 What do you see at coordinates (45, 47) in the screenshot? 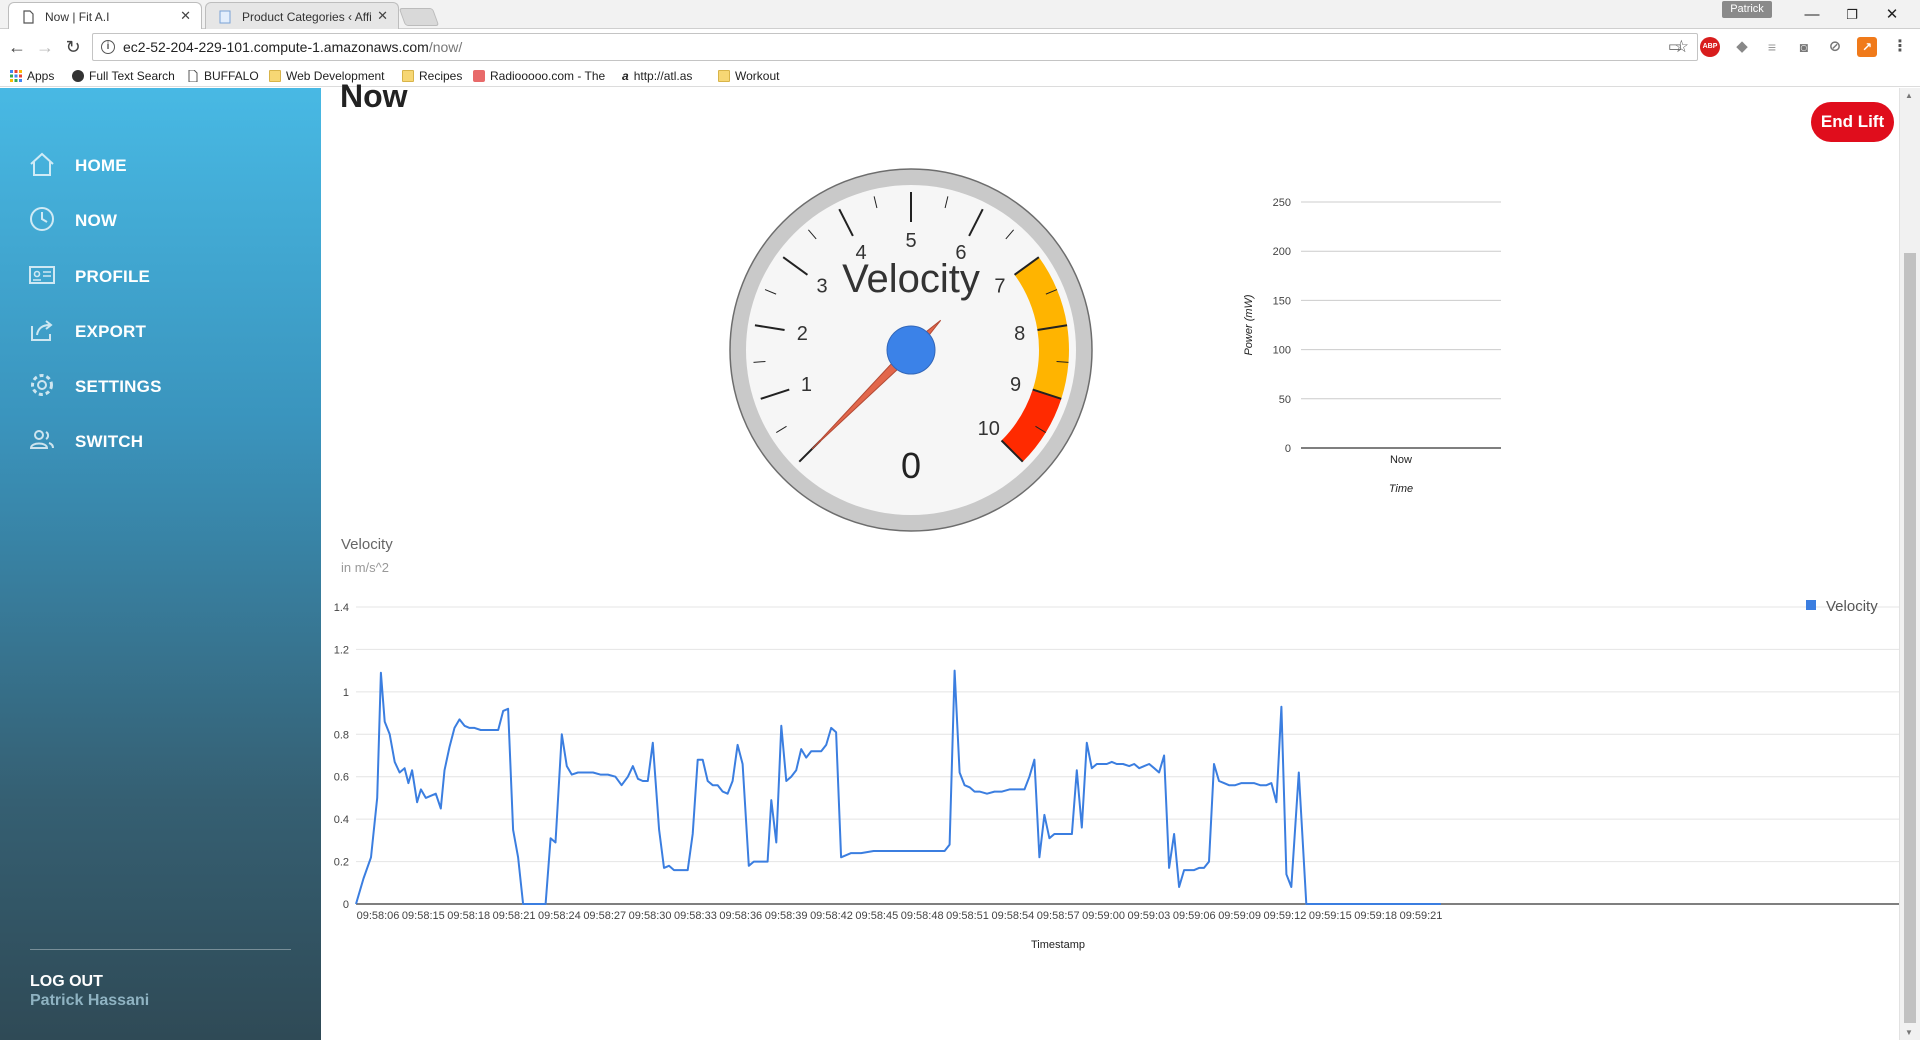
I see `forward-icon: →` at bounding box center [45, 47].